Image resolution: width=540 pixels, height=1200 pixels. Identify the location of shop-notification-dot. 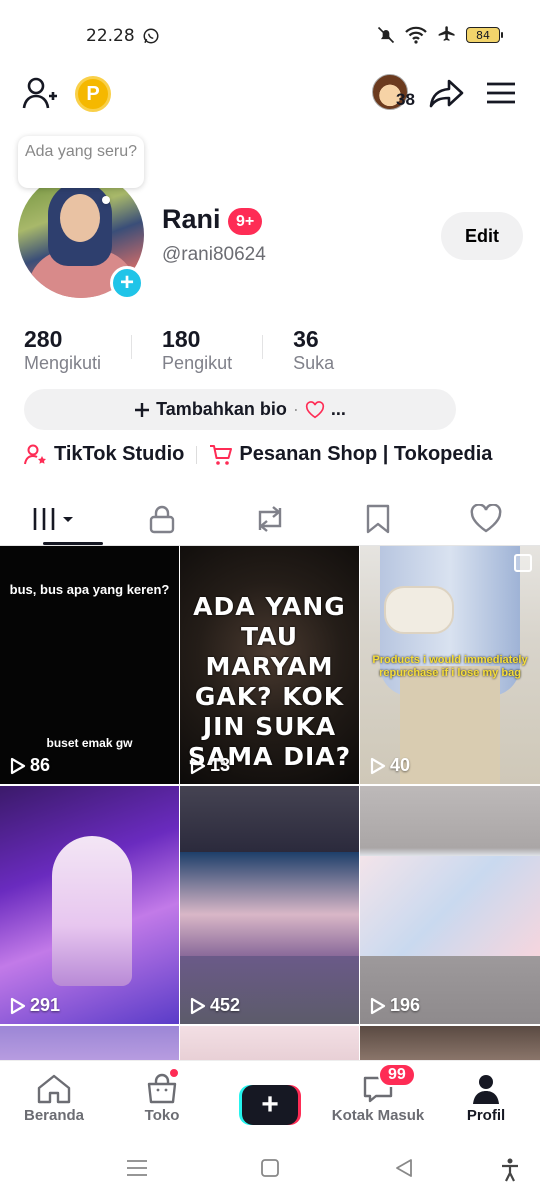
(174, 1073).